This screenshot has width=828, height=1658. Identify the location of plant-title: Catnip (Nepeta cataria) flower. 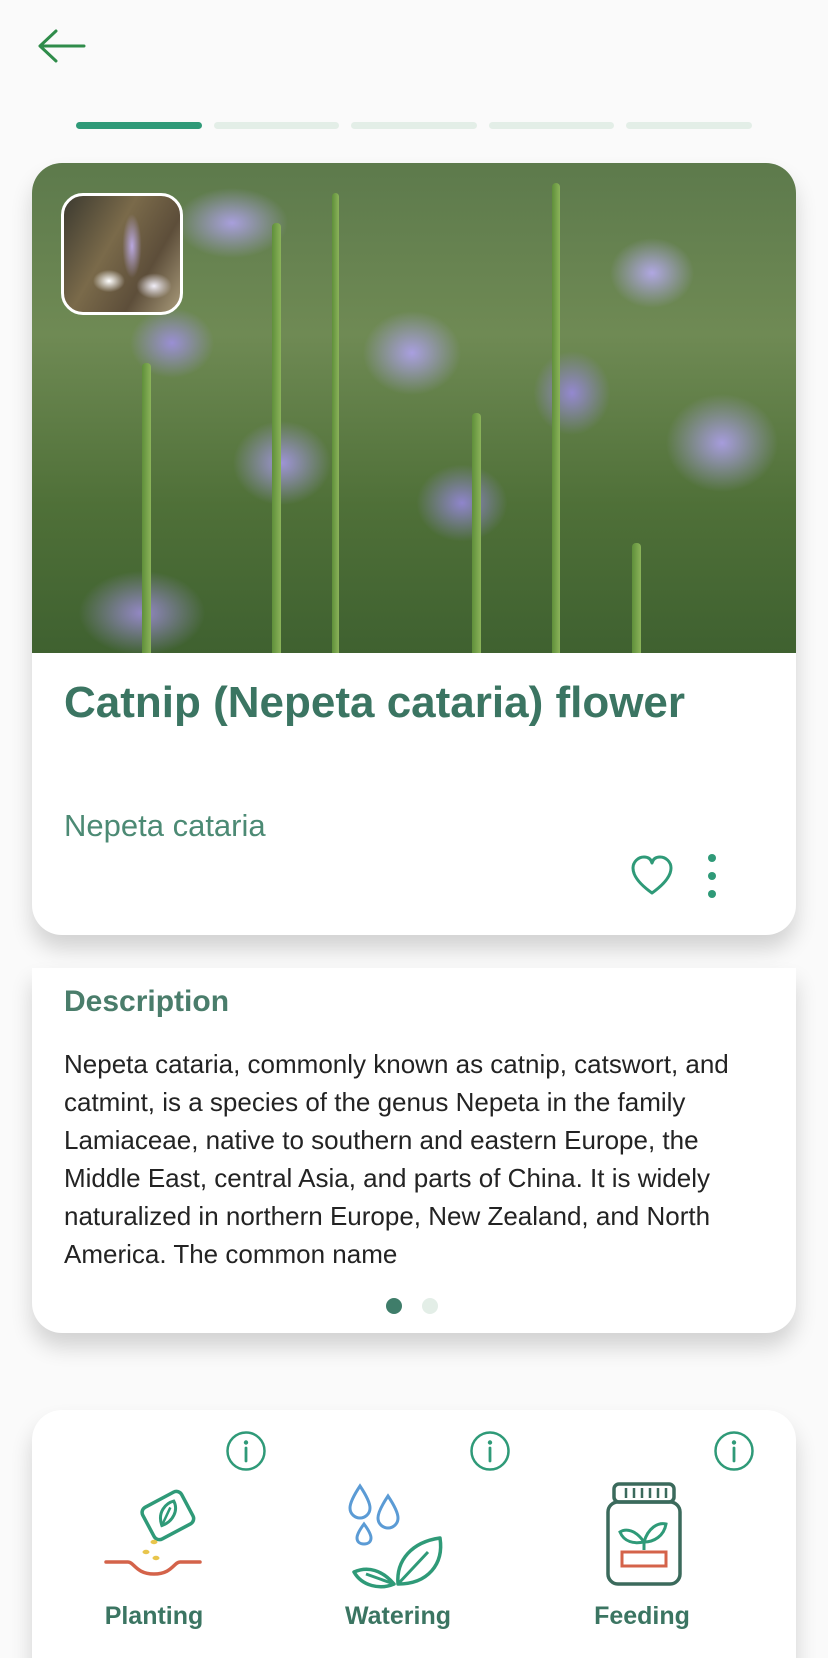
(375, 702).